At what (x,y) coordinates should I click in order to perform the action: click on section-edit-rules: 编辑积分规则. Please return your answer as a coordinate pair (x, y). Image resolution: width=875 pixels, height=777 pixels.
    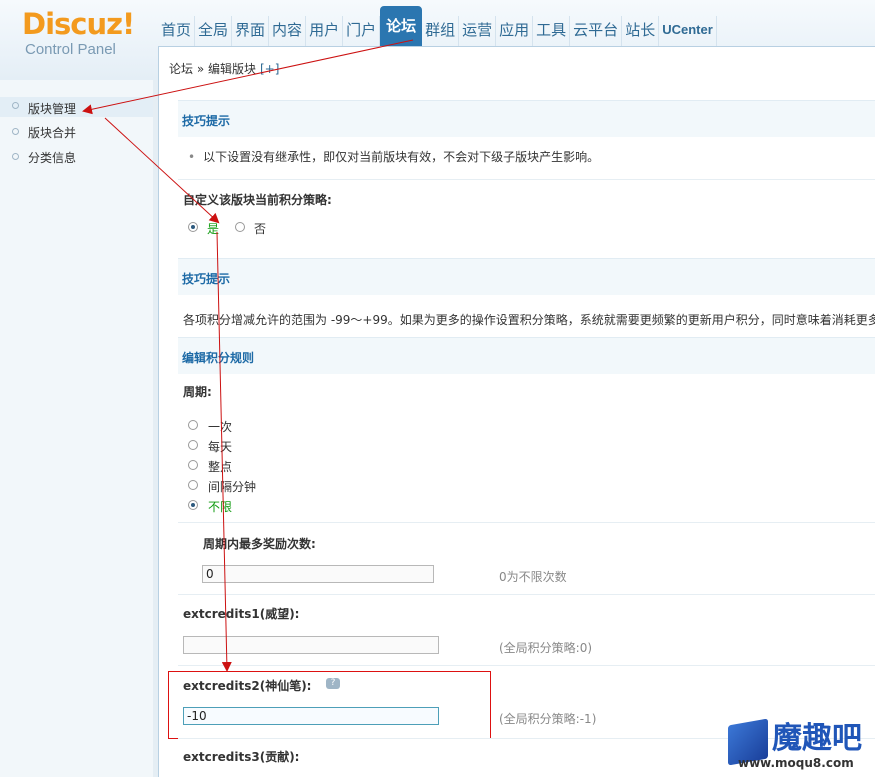
    Looking at the image, I should click on (526, 355).